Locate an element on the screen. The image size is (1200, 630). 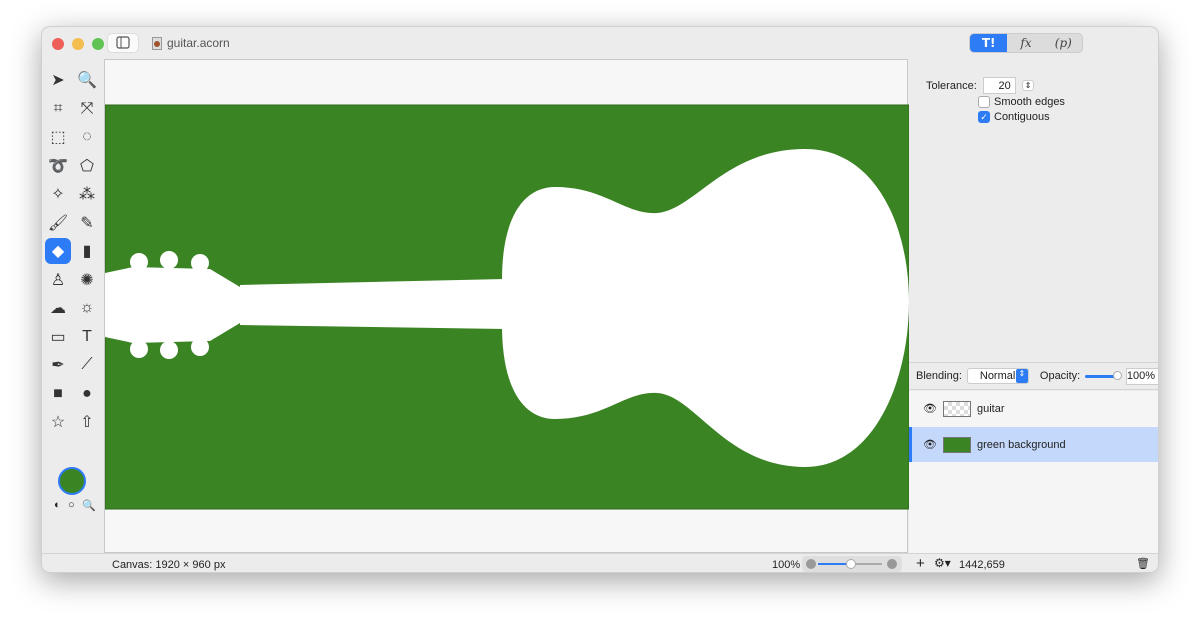
line-tool: ⟋ is located at coordinates (87, 365).